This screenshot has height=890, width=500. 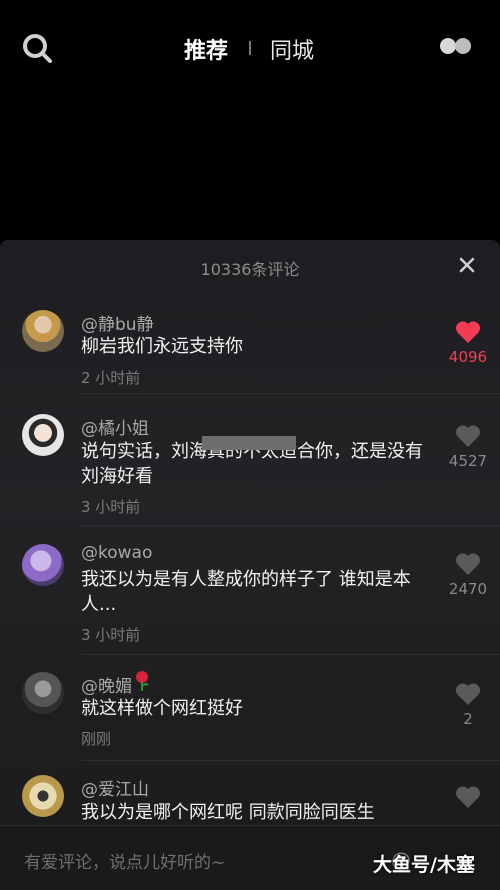 I want to click on comment-time: 刚刚, so click(x=96, y=739).